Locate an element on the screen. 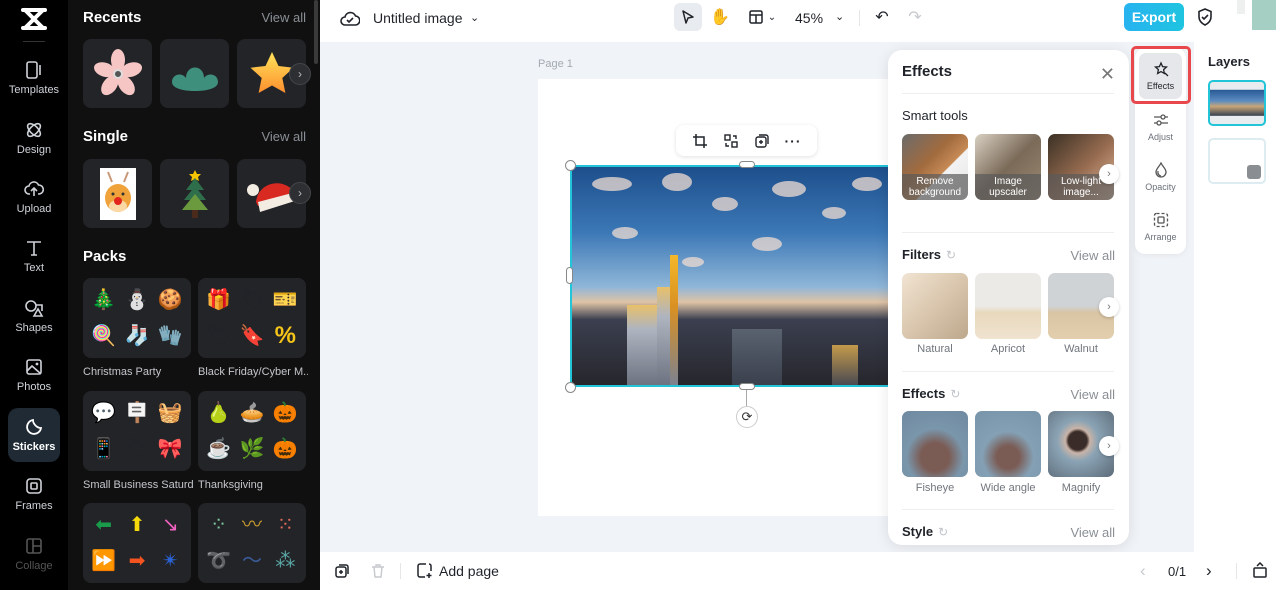  replace-icon is located at coordinates (731, 141).